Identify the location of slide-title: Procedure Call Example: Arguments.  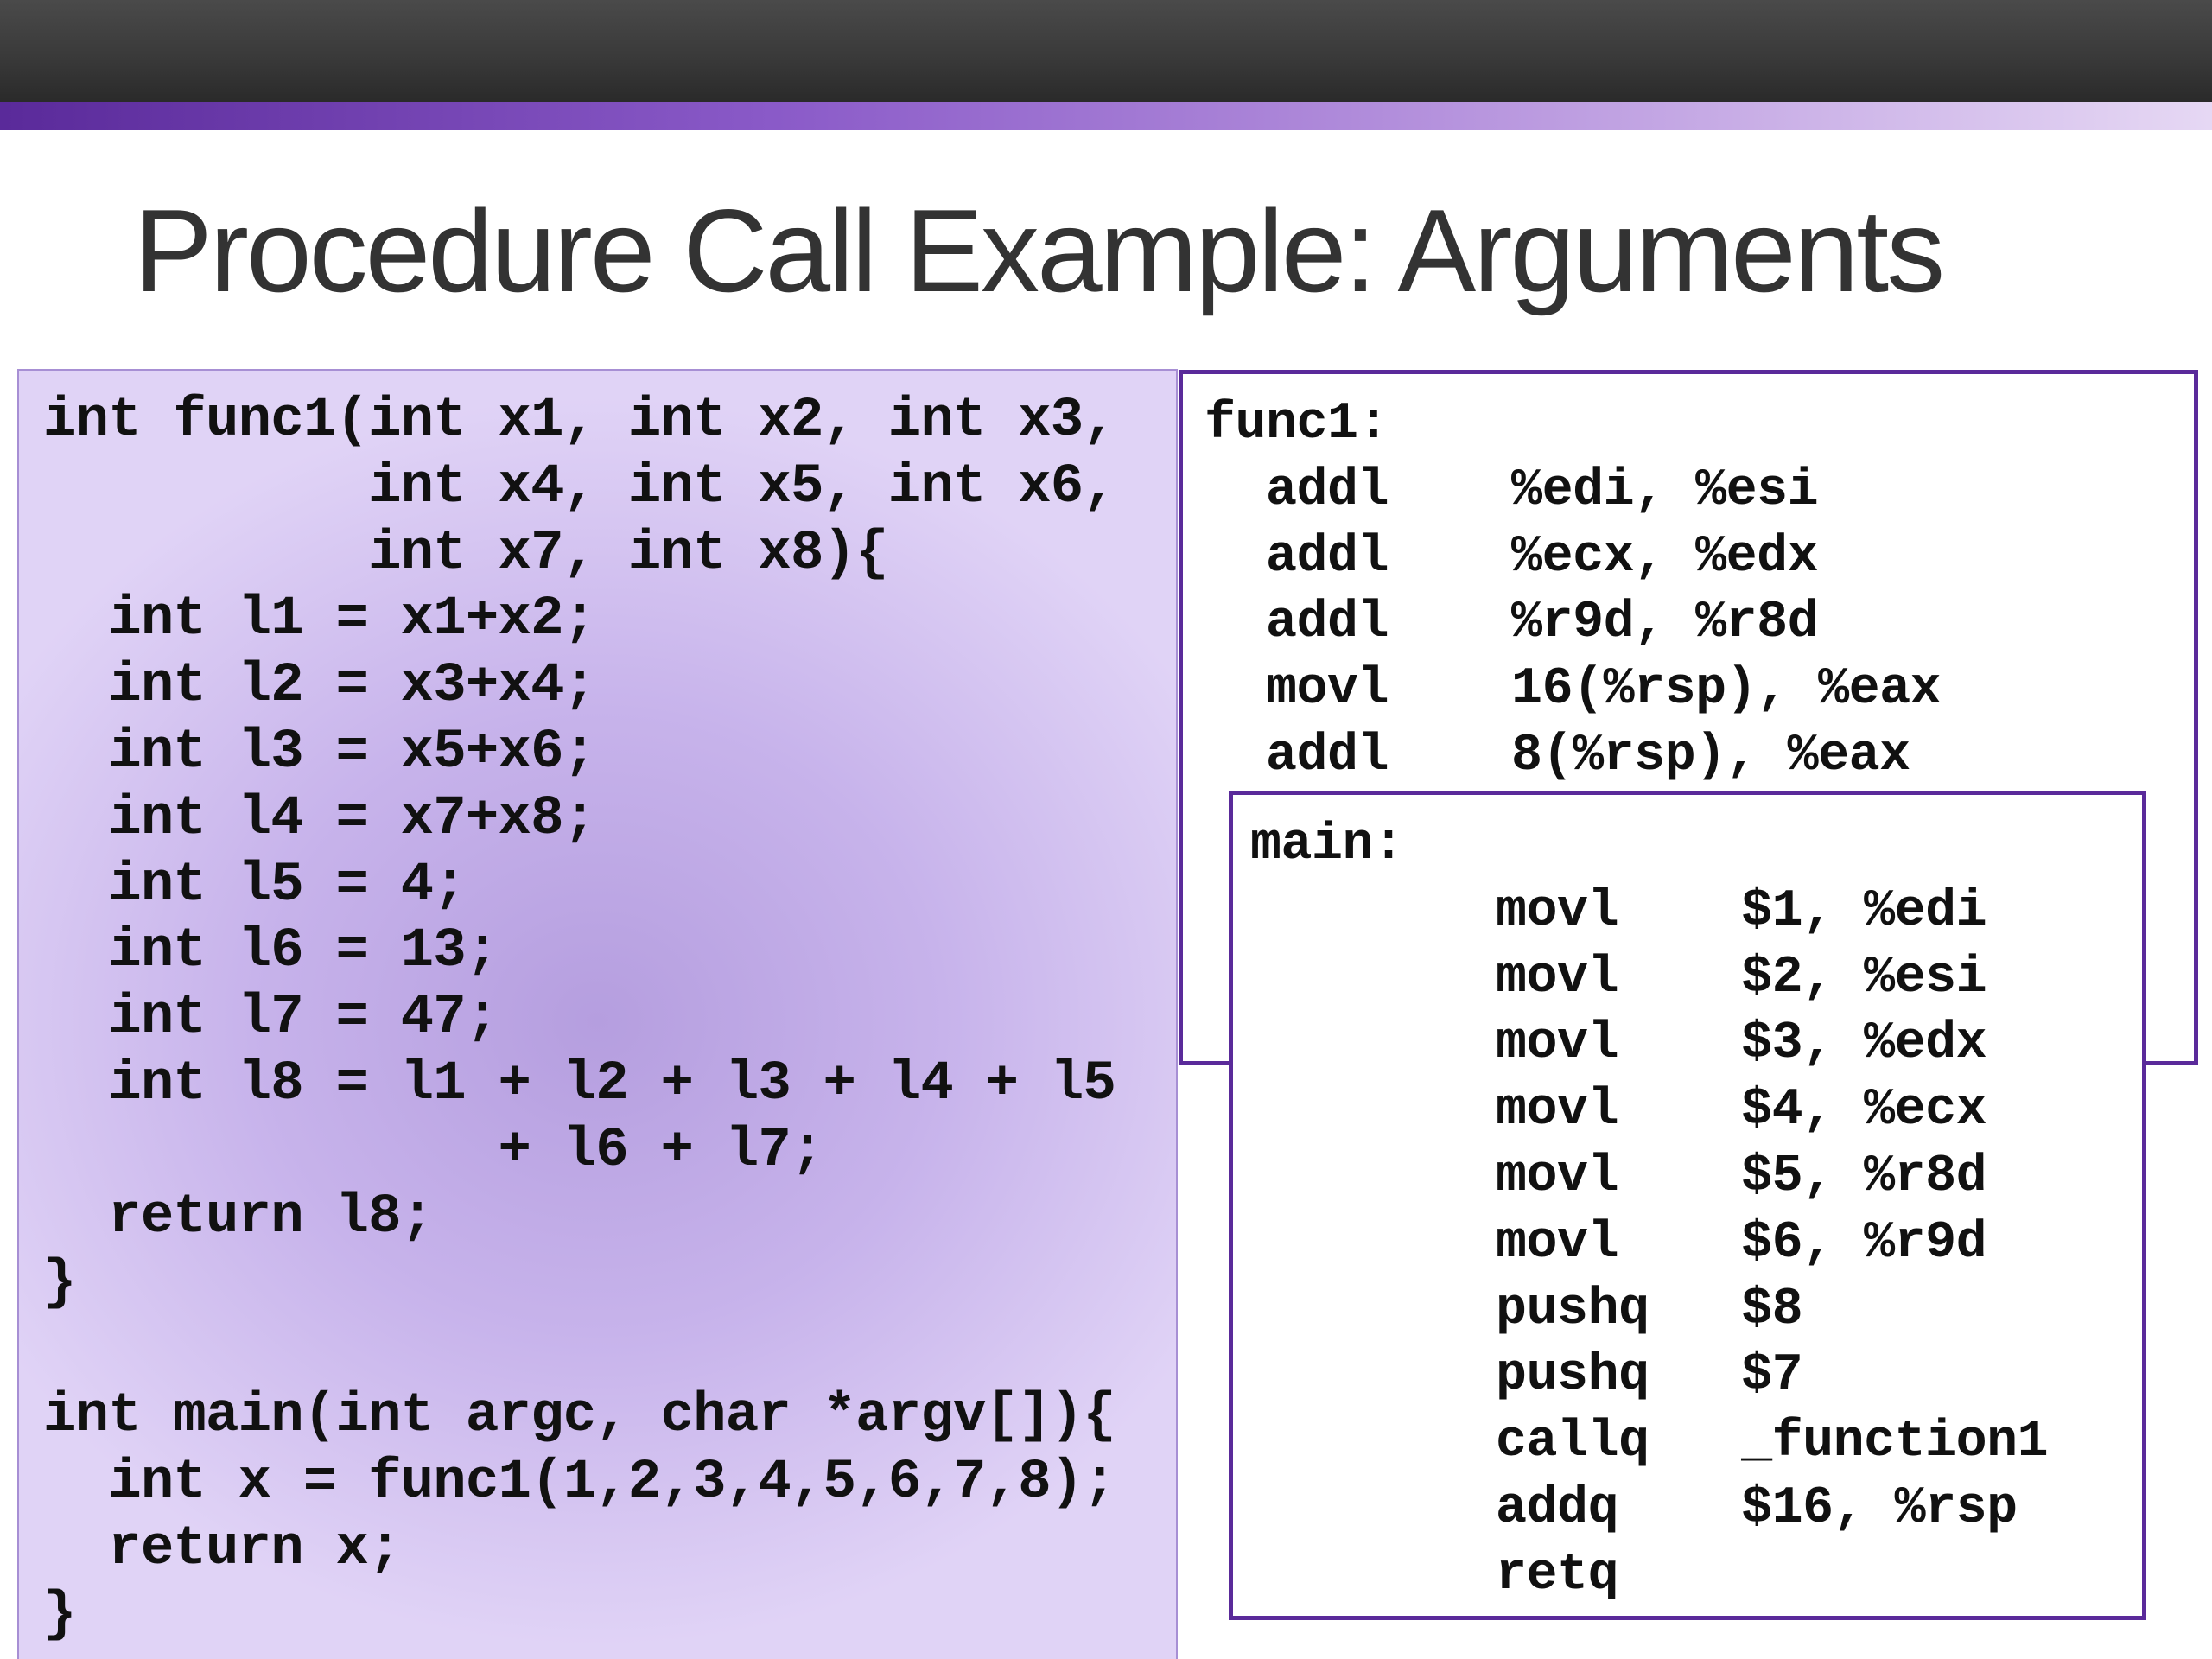
(1039, 250).